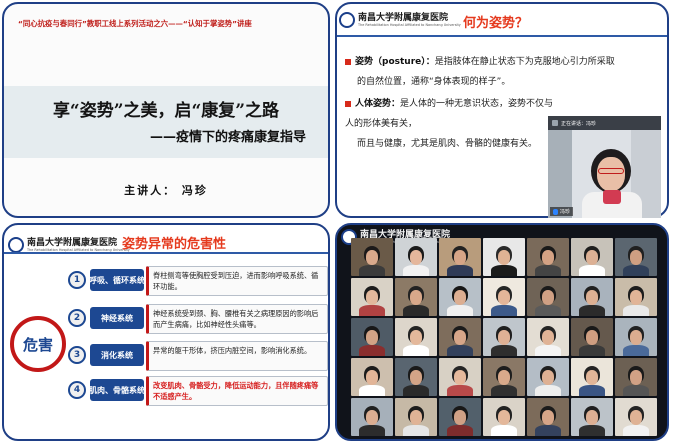 The width and height of the screenshot is (673, 443). Describe the element at coordinates (348, 103) in the screenshot. I see `bullet-square-icon` at that location.